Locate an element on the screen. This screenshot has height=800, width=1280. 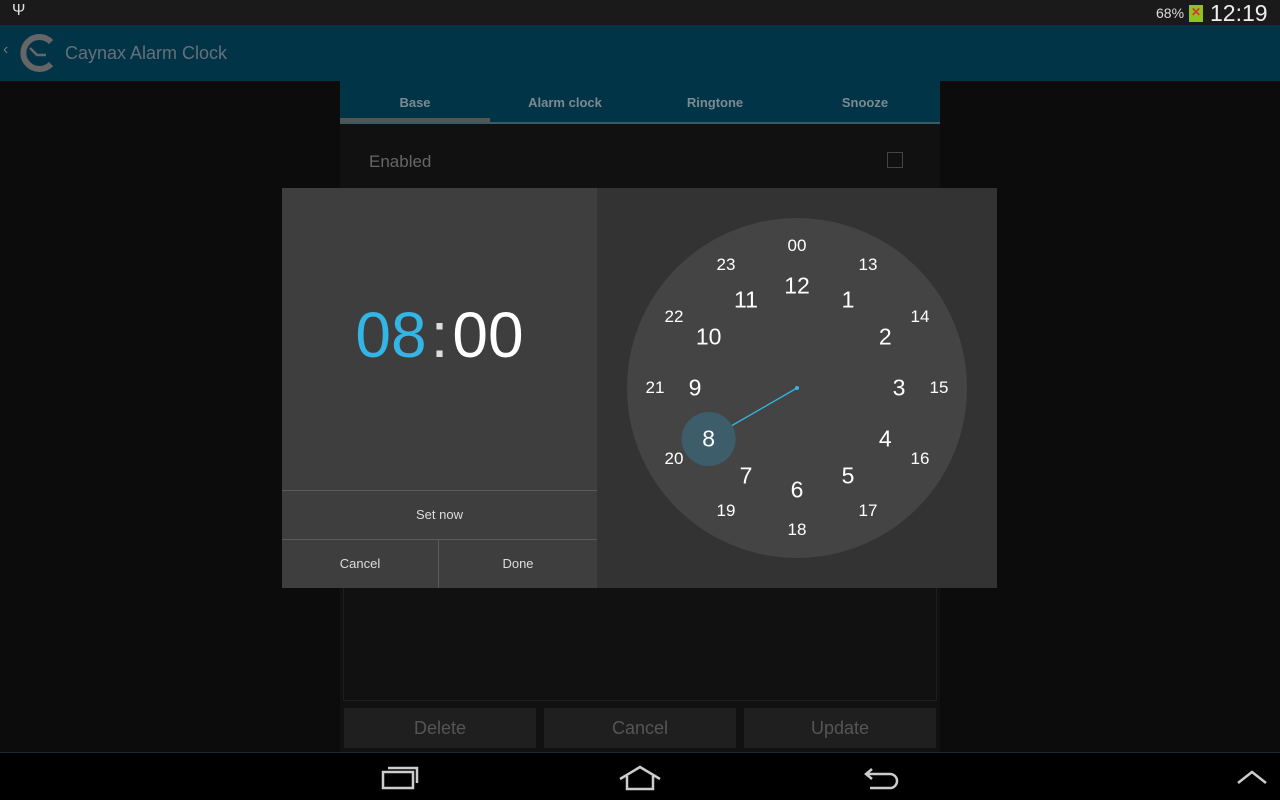
hours-display: 08 is located at coordinates (390, 335).